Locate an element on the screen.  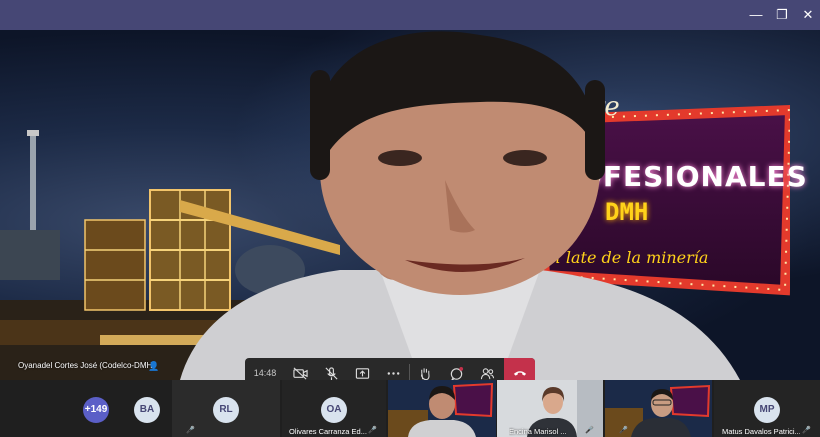
participants-button is located at coordinates (487, 369).